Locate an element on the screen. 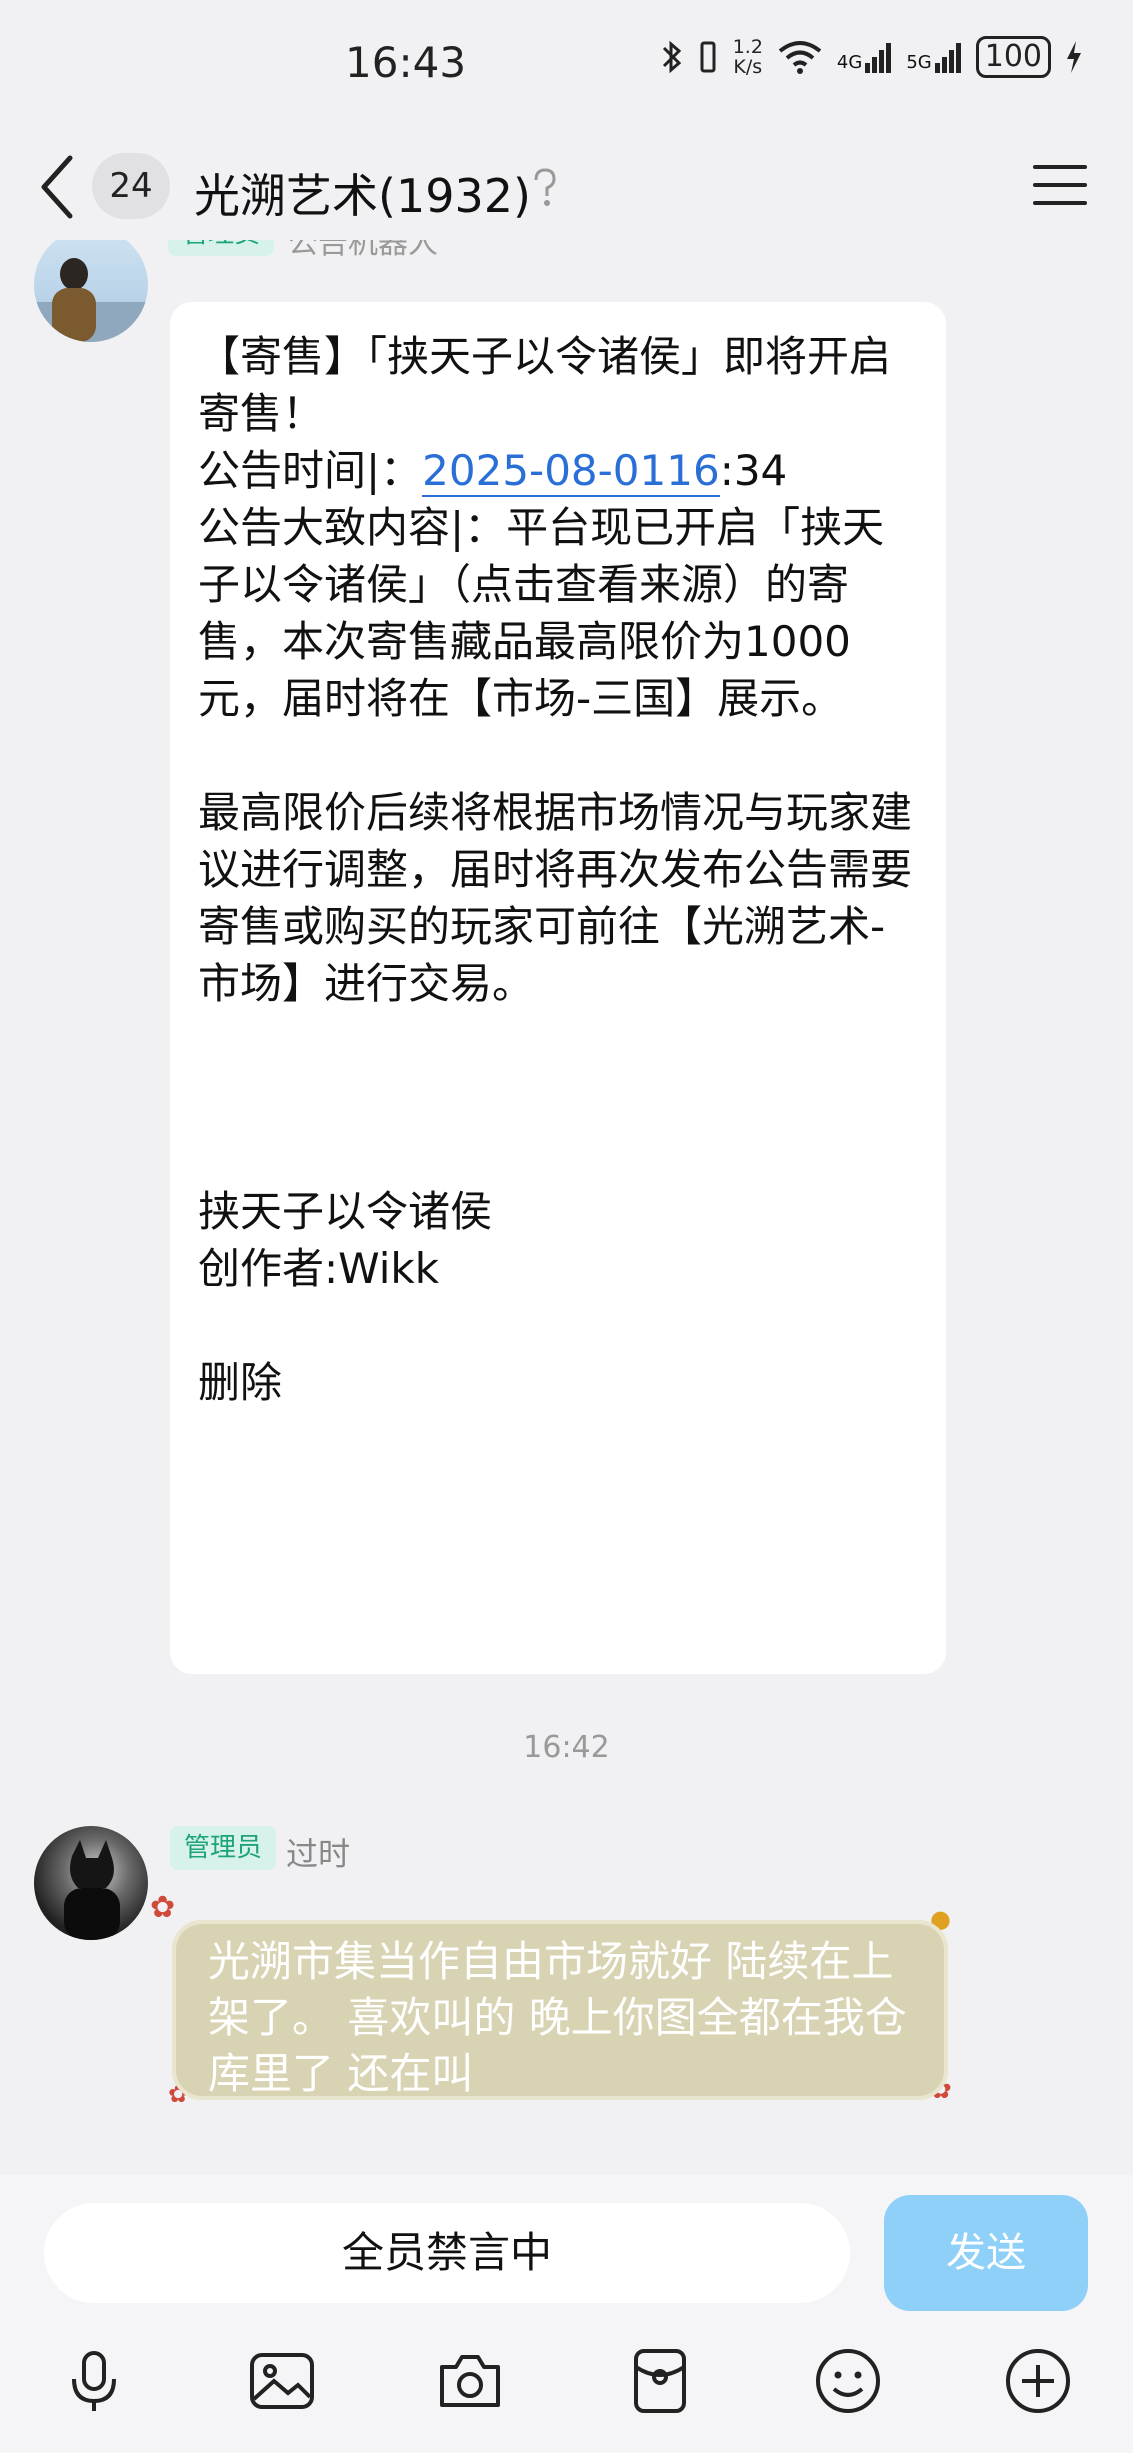 This screenshot has height=2453, width=1133. battery-indicator: 100 is located at coordinates (1013, 57).